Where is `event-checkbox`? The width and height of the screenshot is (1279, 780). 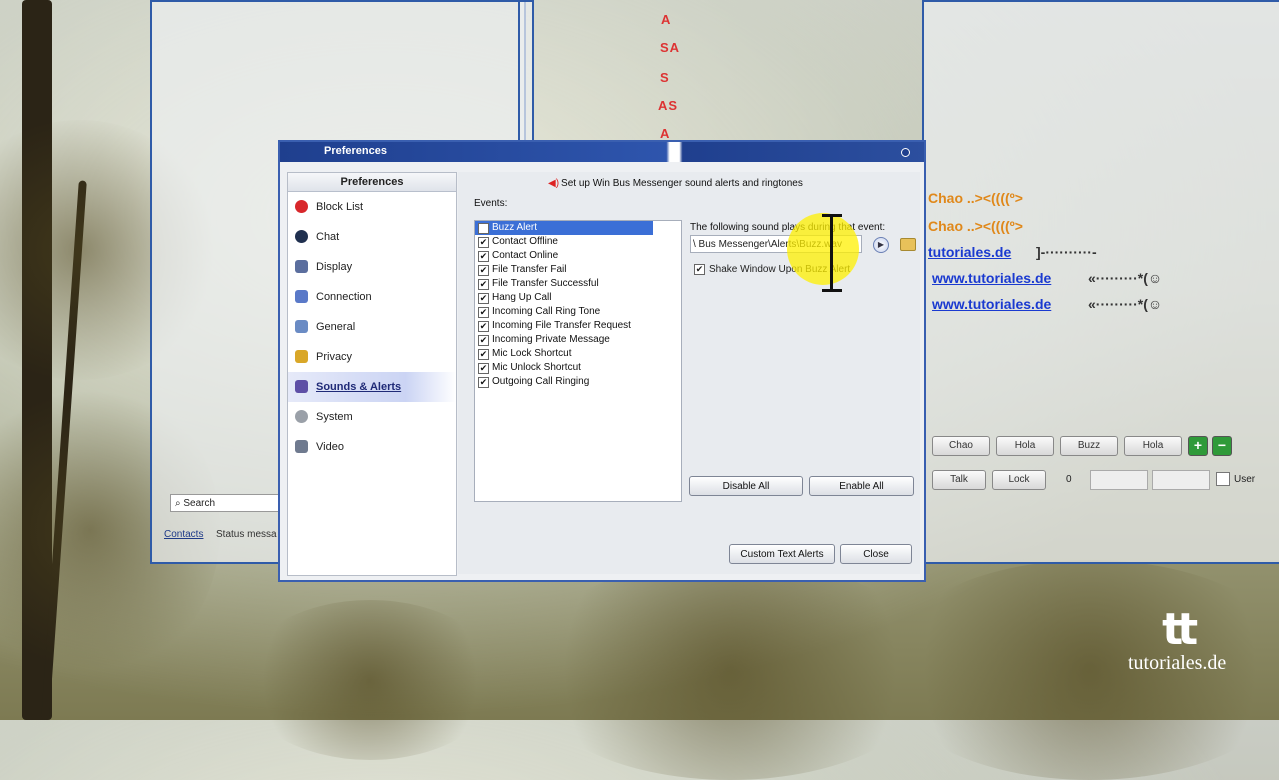
event-checkbox is located at coordinates (483, 228).